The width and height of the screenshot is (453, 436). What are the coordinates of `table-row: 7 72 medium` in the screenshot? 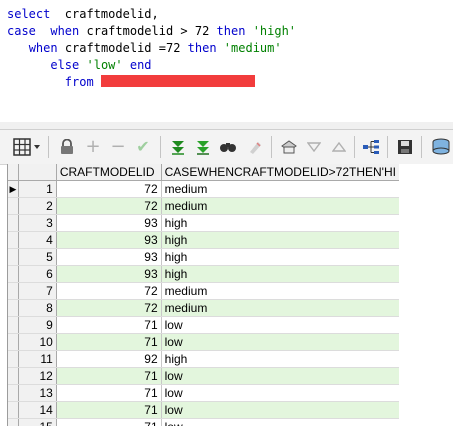 It's located at (204, 291).